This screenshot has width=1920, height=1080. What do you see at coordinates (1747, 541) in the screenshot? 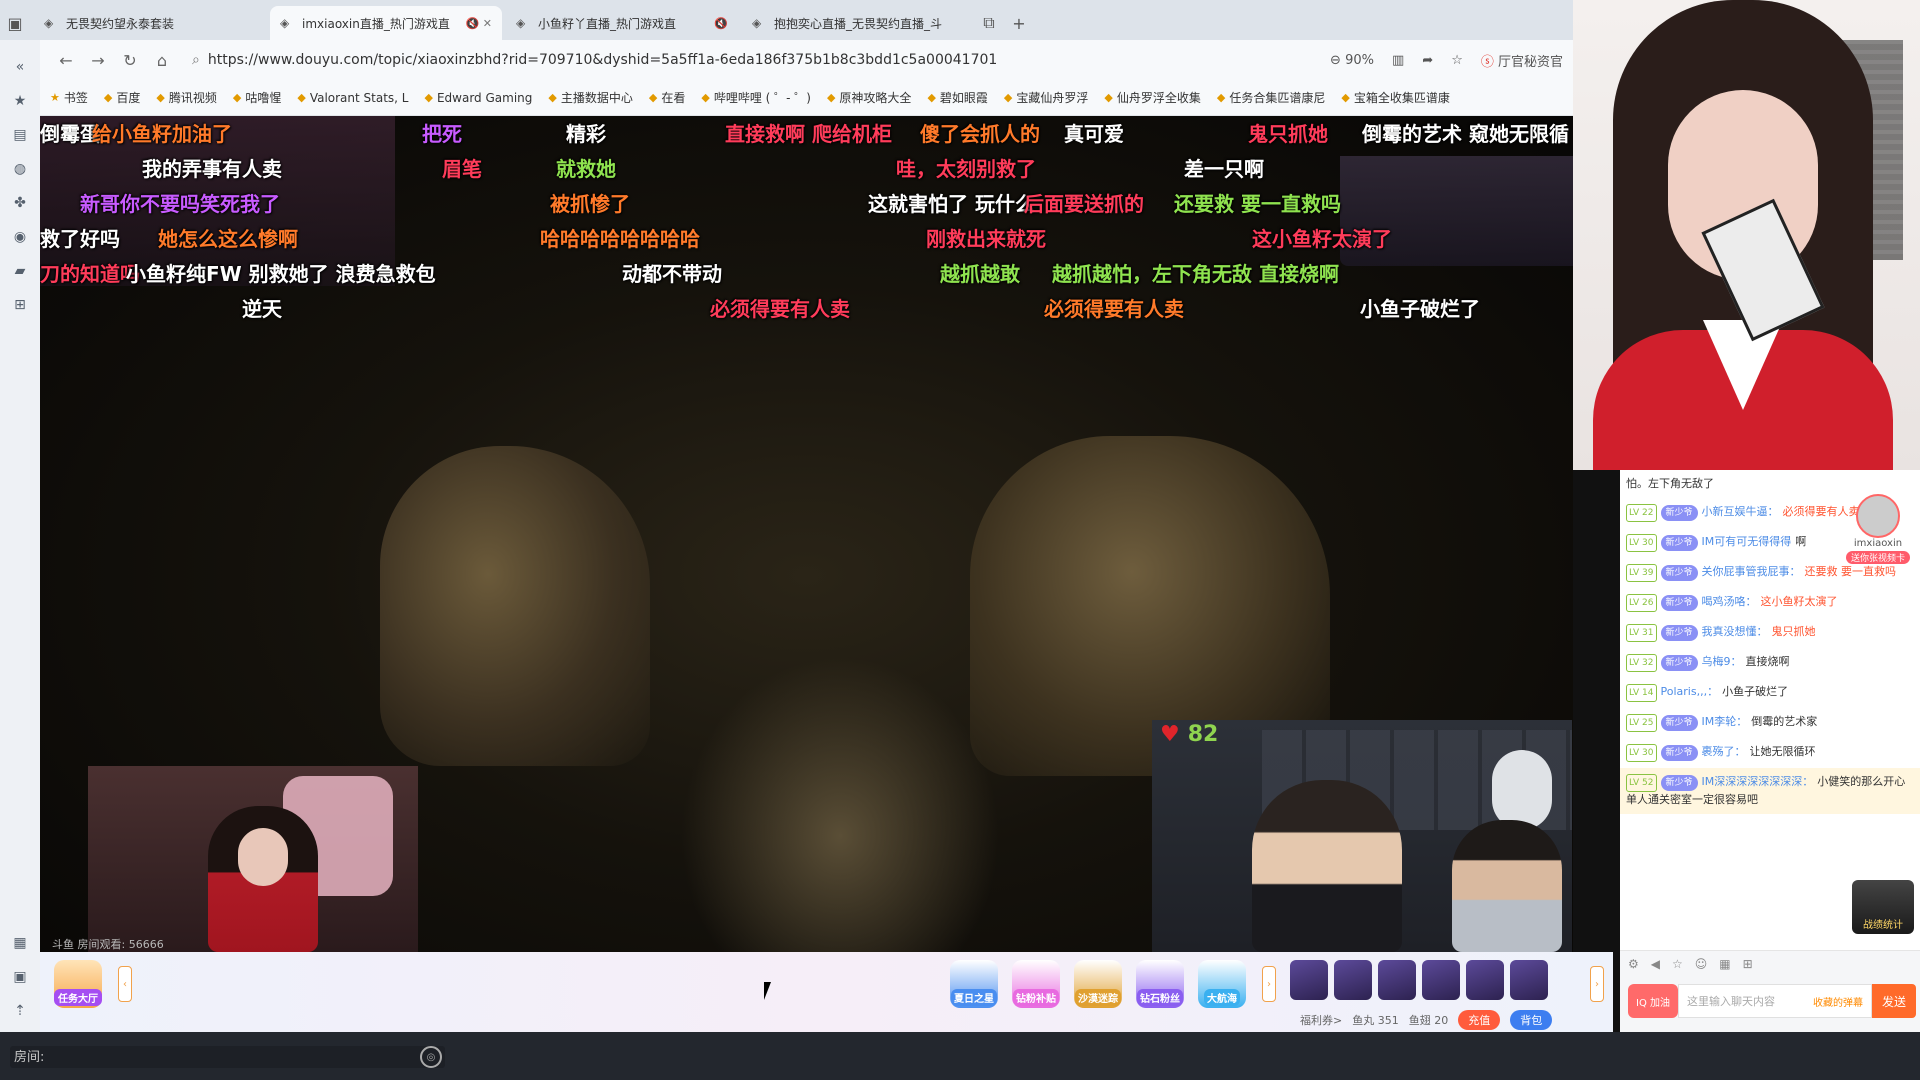
I see `chat-username: IM可有可无得得得` at bounding box center [1747, 541].